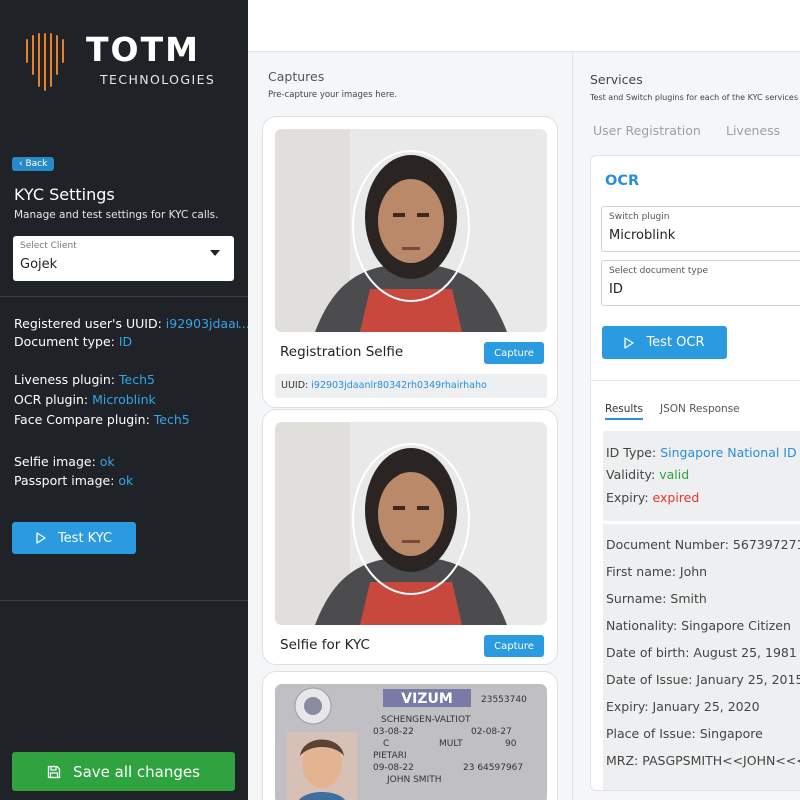  What do you see at coordinates (675, 342) in the screenshot?
I see `test-ocr-label: Test OCR` at bounding box center [675, 342].